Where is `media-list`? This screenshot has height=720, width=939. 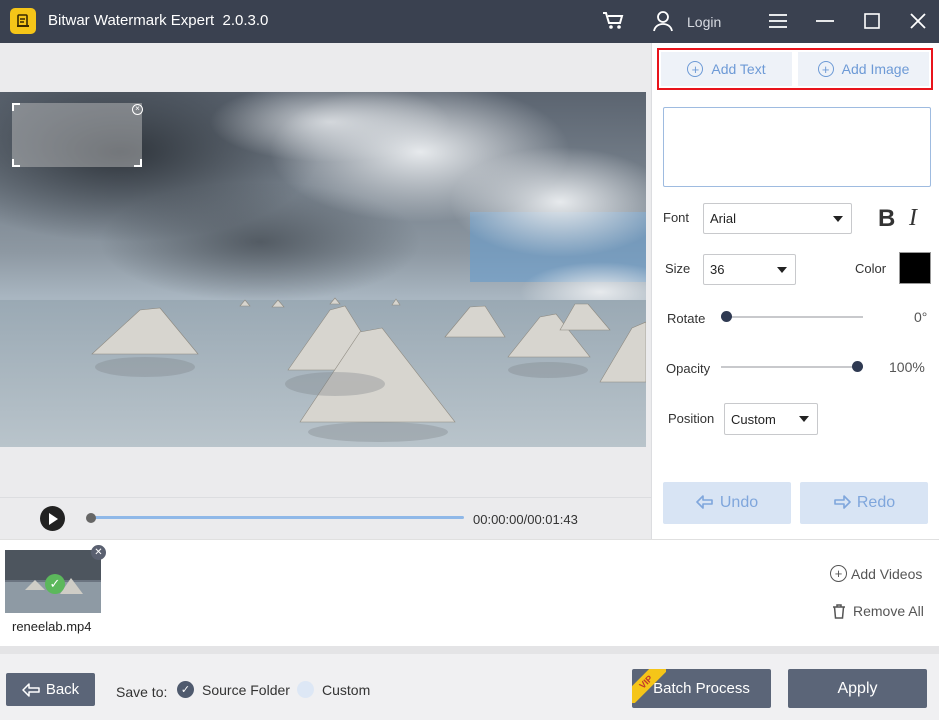
media-list is located at coordinates (469, 592).